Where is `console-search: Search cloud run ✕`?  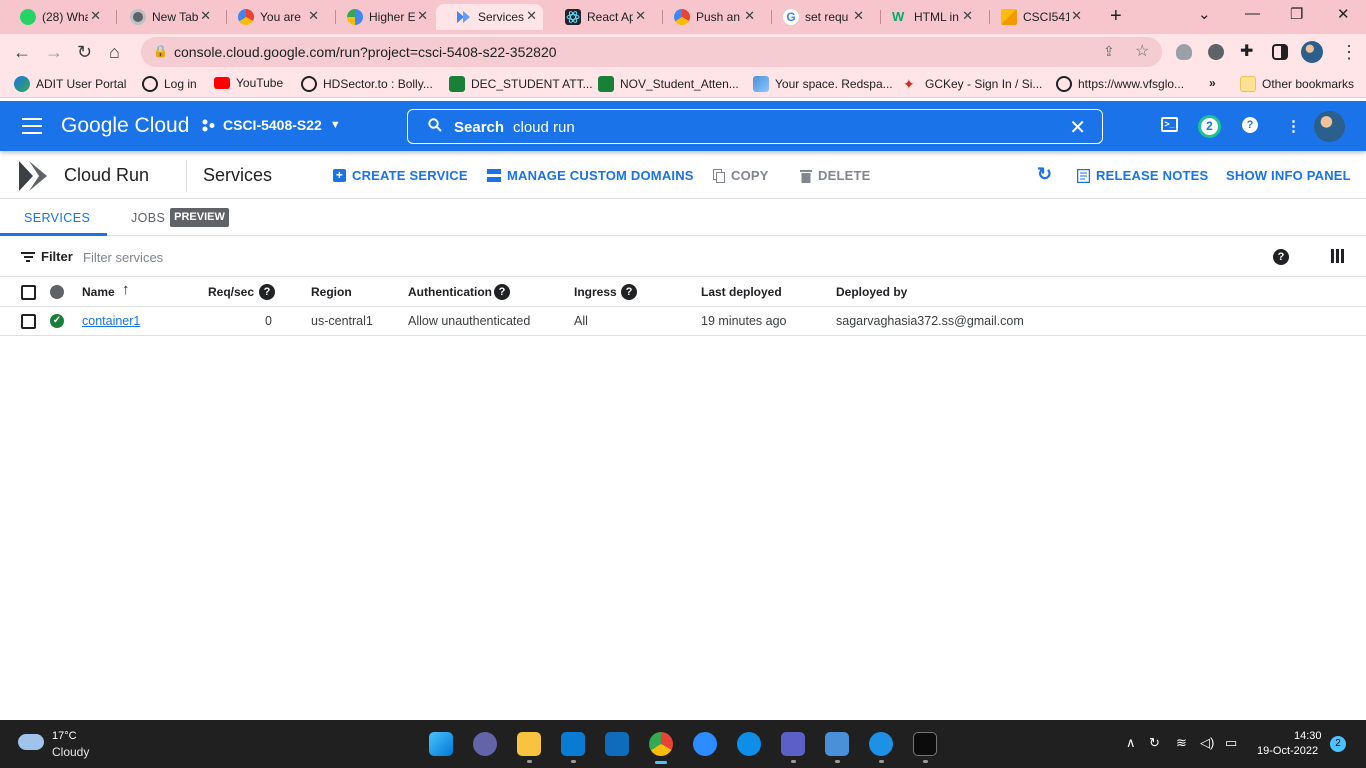
console-search: Search cloud run ✕ is located at coordinates (755, 126).